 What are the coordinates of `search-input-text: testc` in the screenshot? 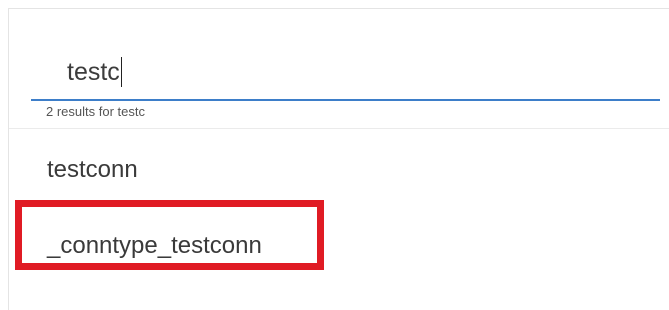 It's located at (95, 72).